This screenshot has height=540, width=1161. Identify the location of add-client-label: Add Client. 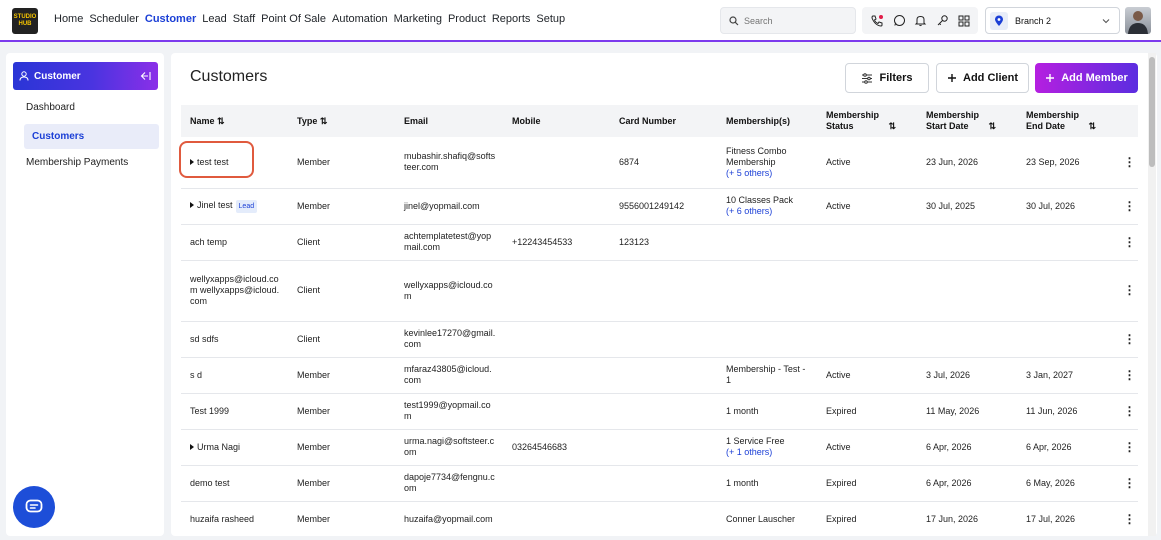
(990, 78).